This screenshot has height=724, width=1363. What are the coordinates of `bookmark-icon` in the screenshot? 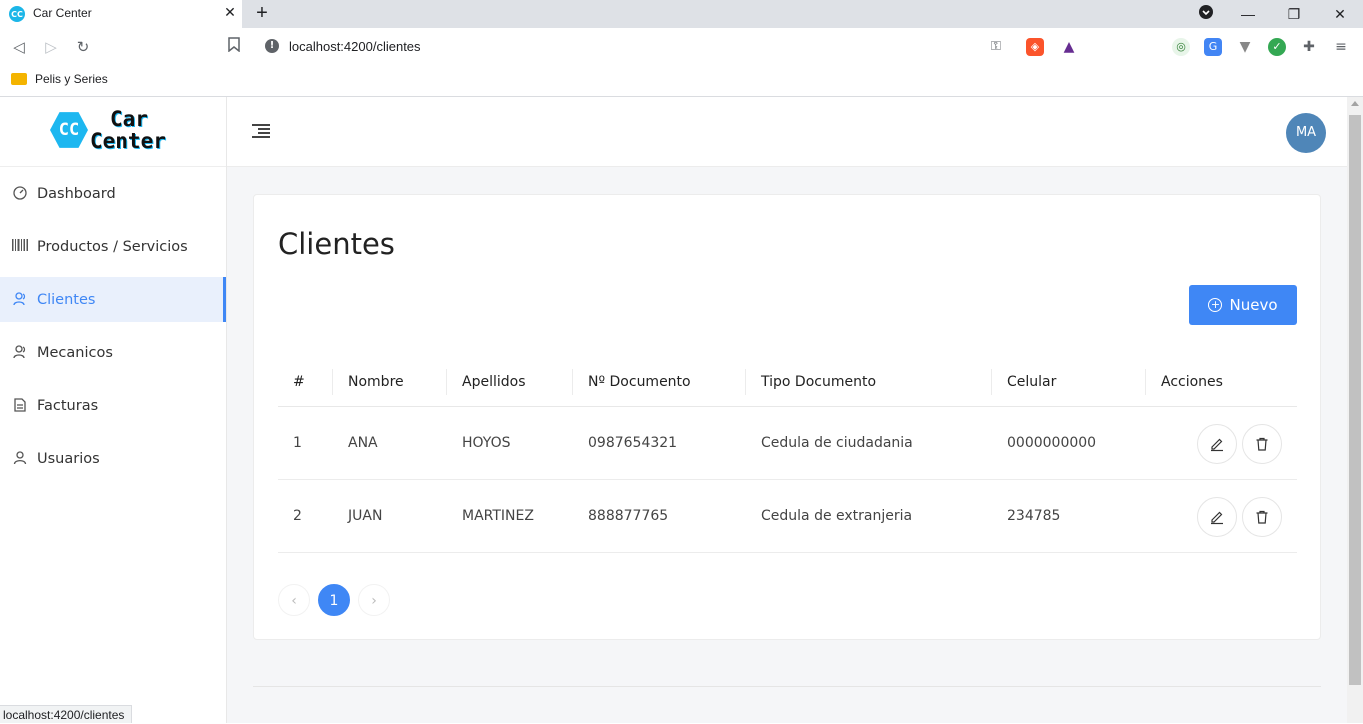 It's located at (234, 47).